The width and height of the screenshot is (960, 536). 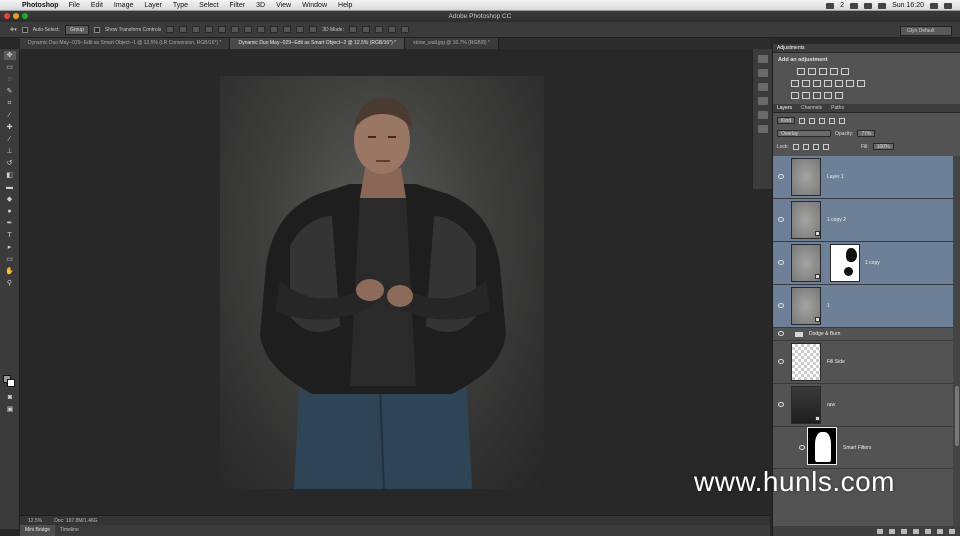 I want to click on brightness-contrast-icon, so click(x=801, y=71).